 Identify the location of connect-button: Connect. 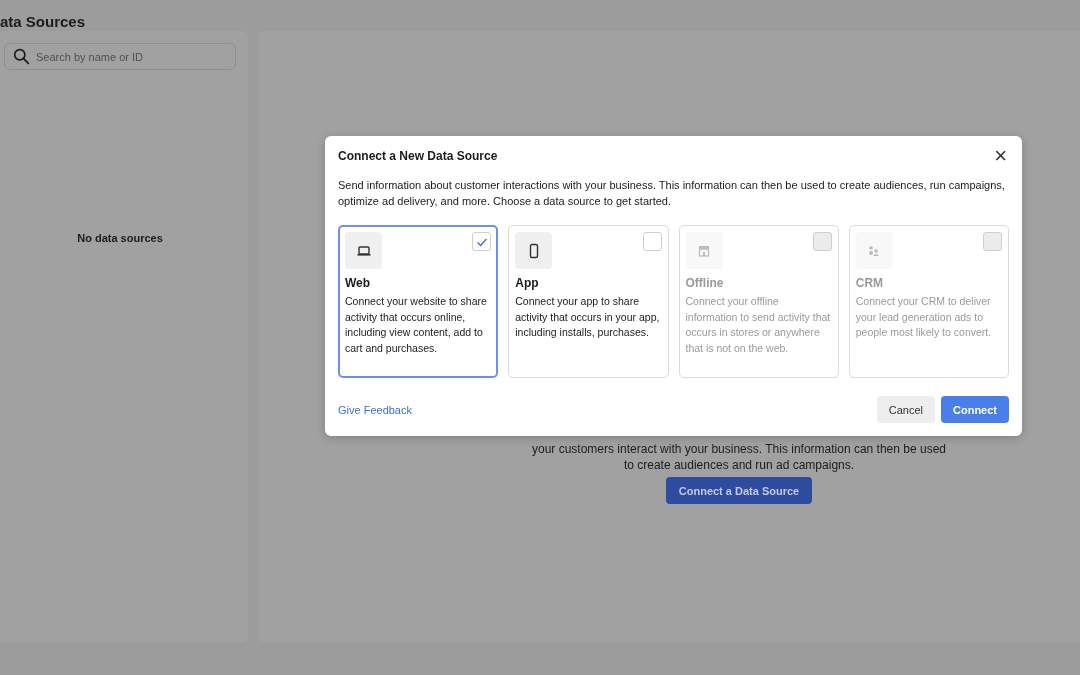
(975, 409).